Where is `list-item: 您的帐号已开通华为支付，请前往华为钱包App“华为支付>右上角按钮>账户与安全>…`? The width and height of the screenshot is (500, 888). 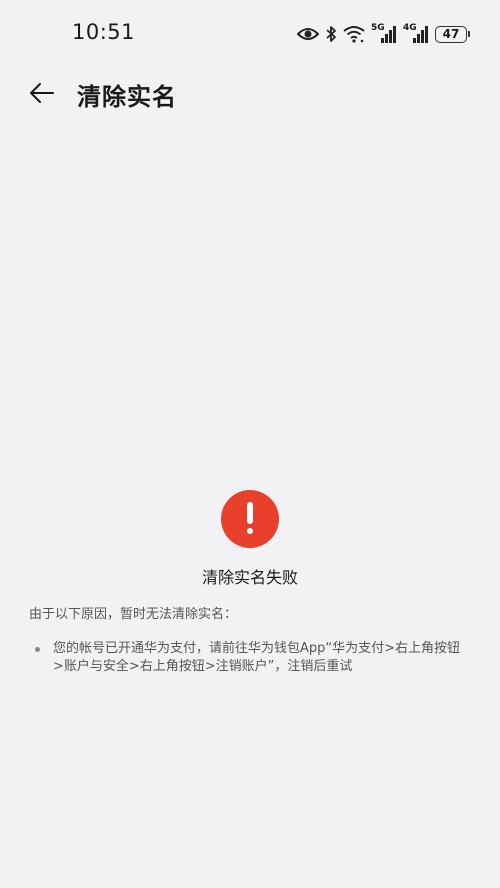 list-item: 您的帐号已开通华为支付，请前往华为钱包App“华为支付>右上角按钮>账户与安全>… is located at coordinates (249, 658).